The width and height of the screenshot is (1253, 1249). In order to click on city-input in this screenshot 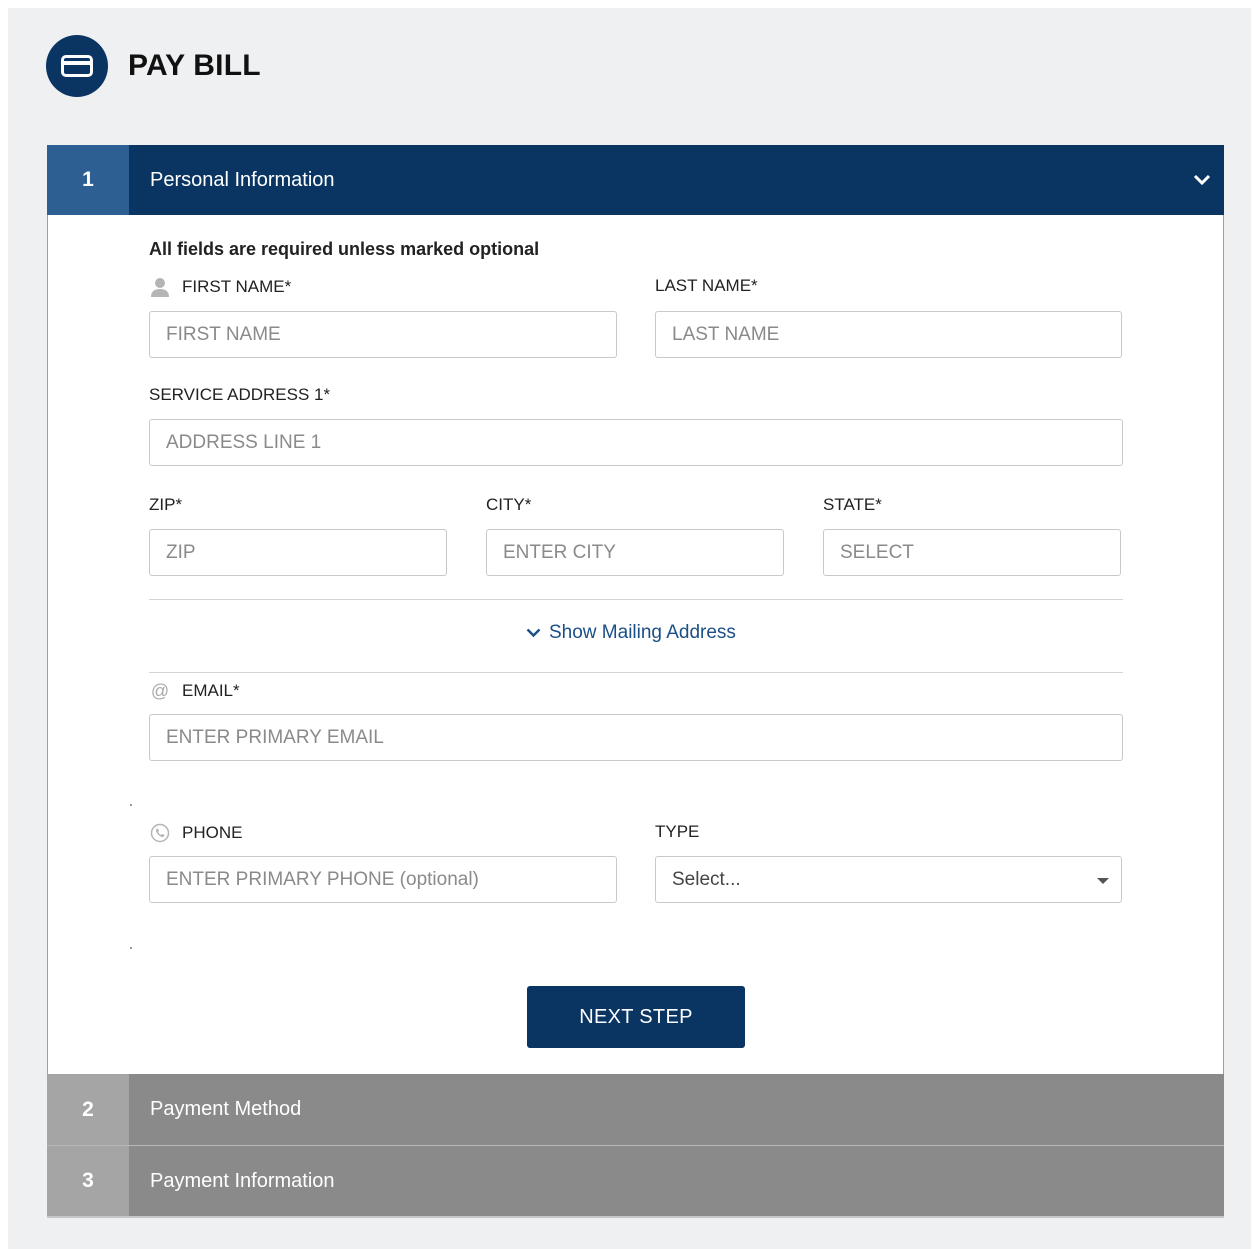, I will do `click(635, 552)`.